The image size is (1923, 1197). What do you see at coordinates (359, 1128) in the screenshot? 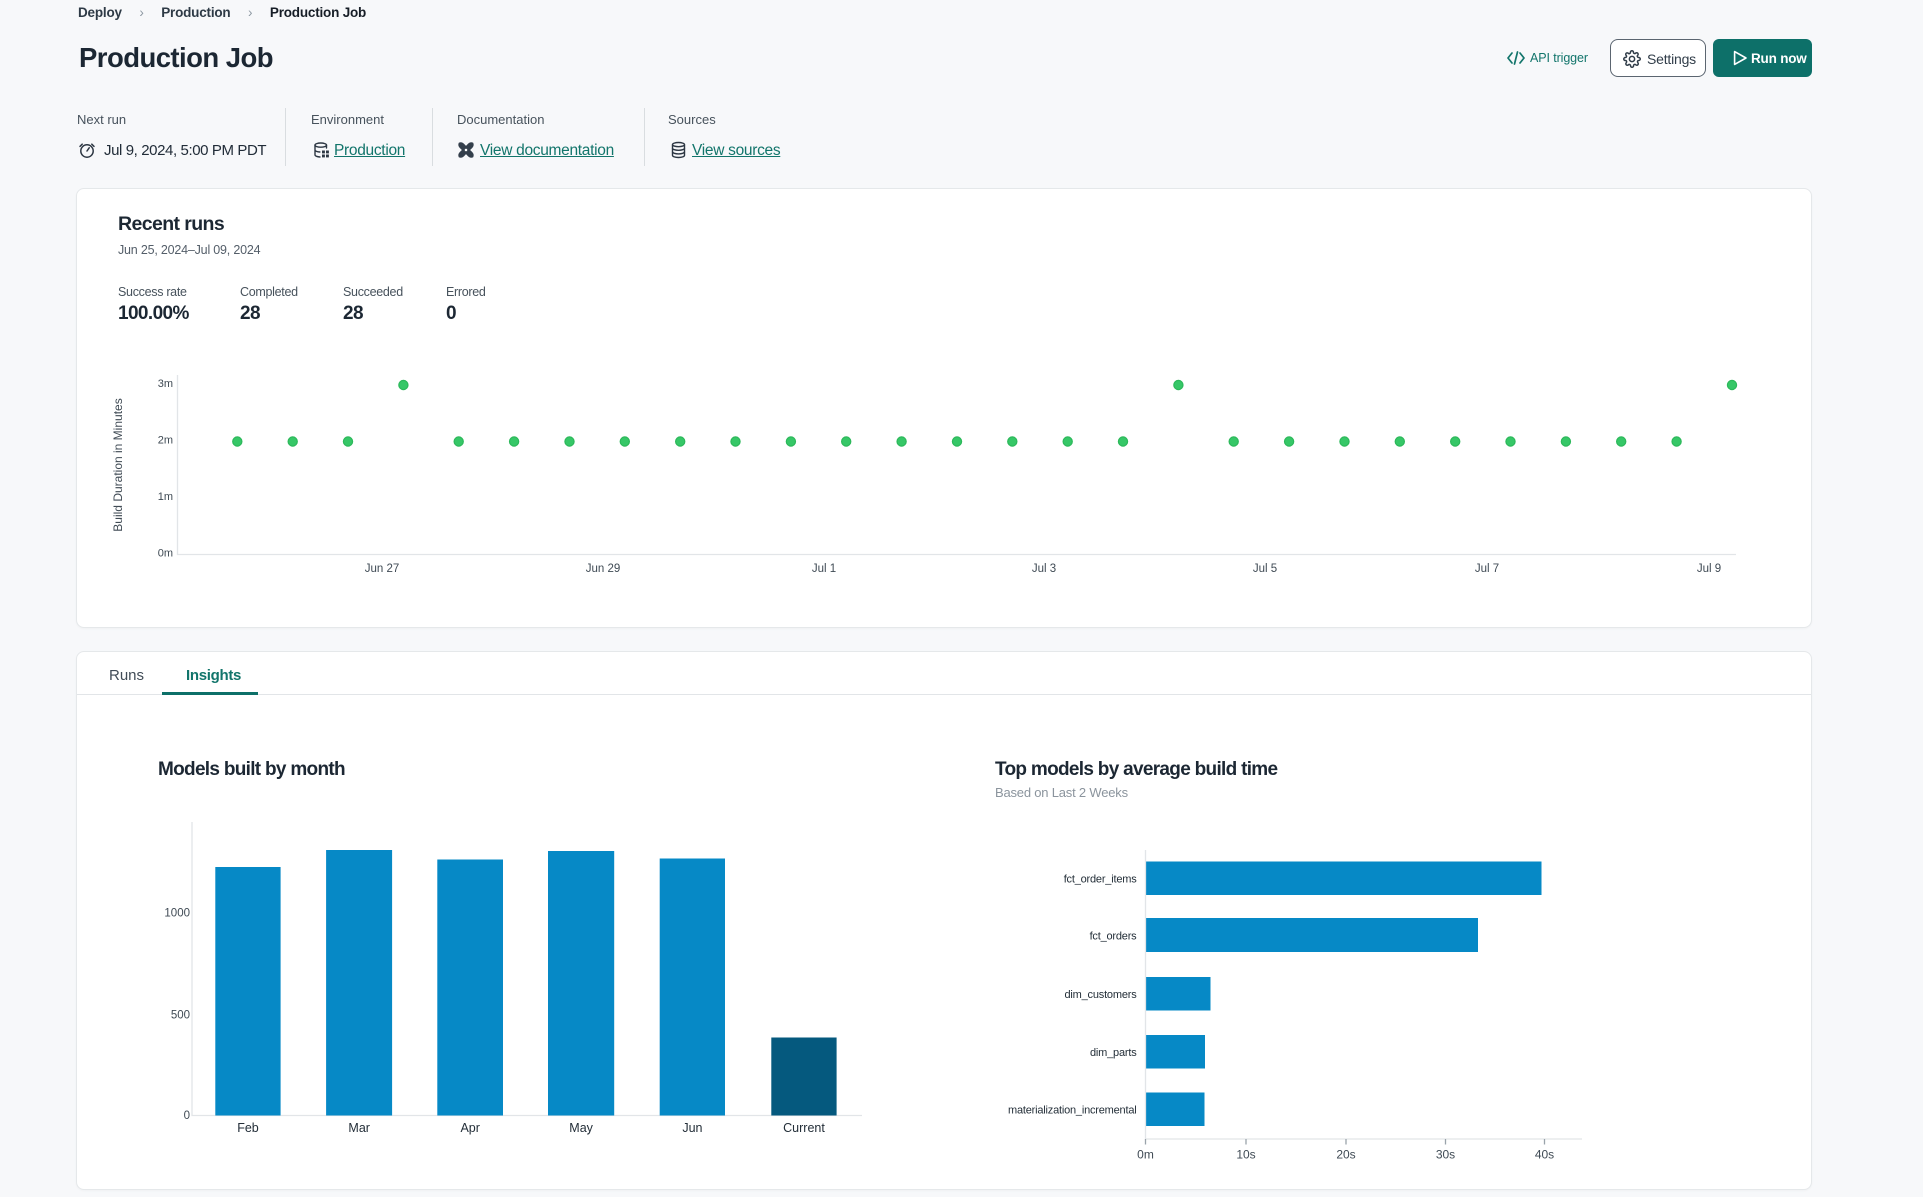
I see `svg-text: Mar` at bounding box center [359, 1128].